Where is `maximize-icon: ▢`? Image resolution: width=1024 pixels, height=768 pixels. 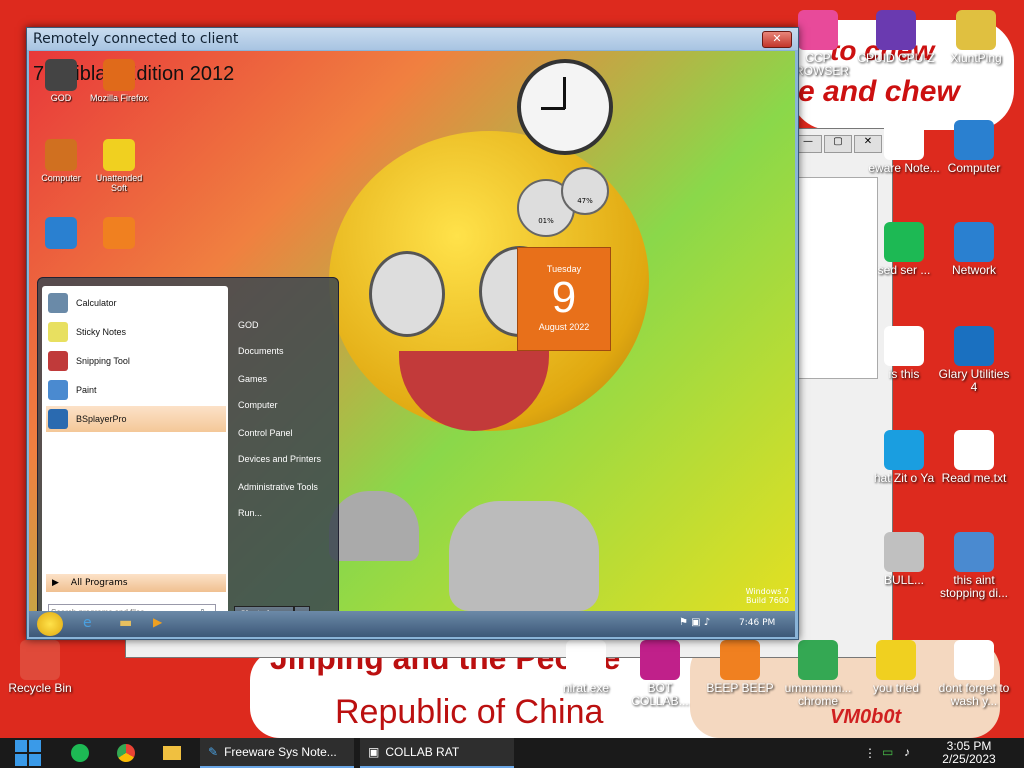 maximize-icon: ▢ is located at coordinates (838, 144).